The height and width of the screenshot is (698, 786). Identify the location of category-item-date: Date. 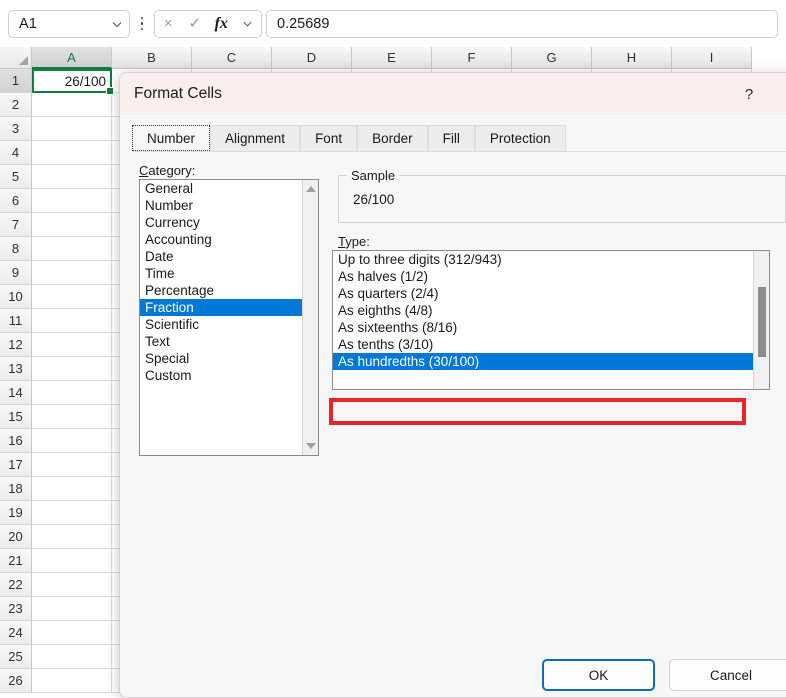
(221, 256).